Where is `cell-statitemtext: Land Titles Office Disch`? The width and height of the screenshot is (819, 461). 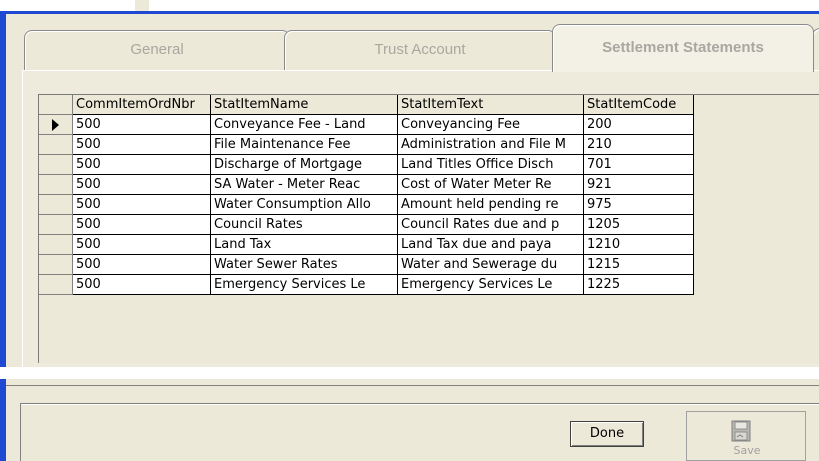 cell-statitemtext: Land Titles Office Disch is located at coordinates (490, 164).